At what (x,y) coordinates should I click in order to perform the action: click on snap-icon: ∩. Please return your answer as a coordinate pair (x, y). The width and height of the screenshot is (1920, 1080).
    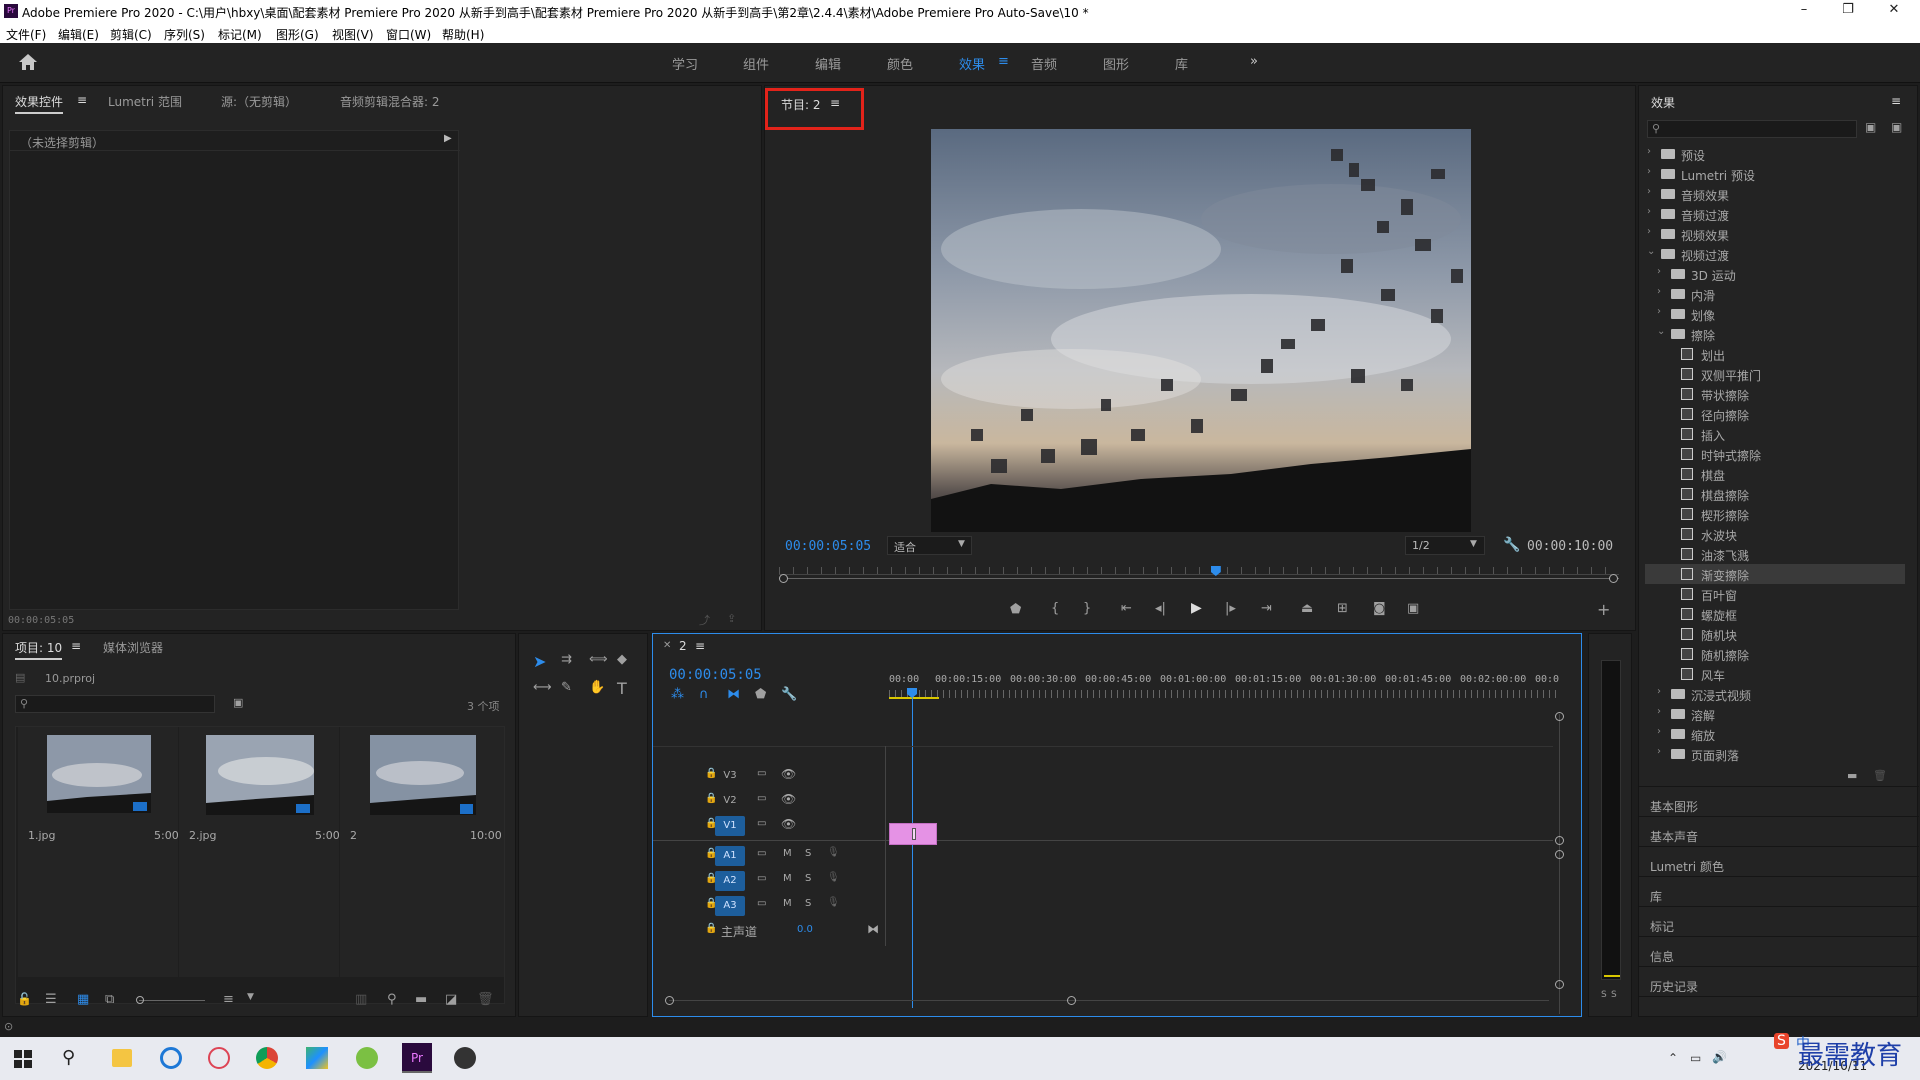
    Looking at the image, I should click on (704, 694).